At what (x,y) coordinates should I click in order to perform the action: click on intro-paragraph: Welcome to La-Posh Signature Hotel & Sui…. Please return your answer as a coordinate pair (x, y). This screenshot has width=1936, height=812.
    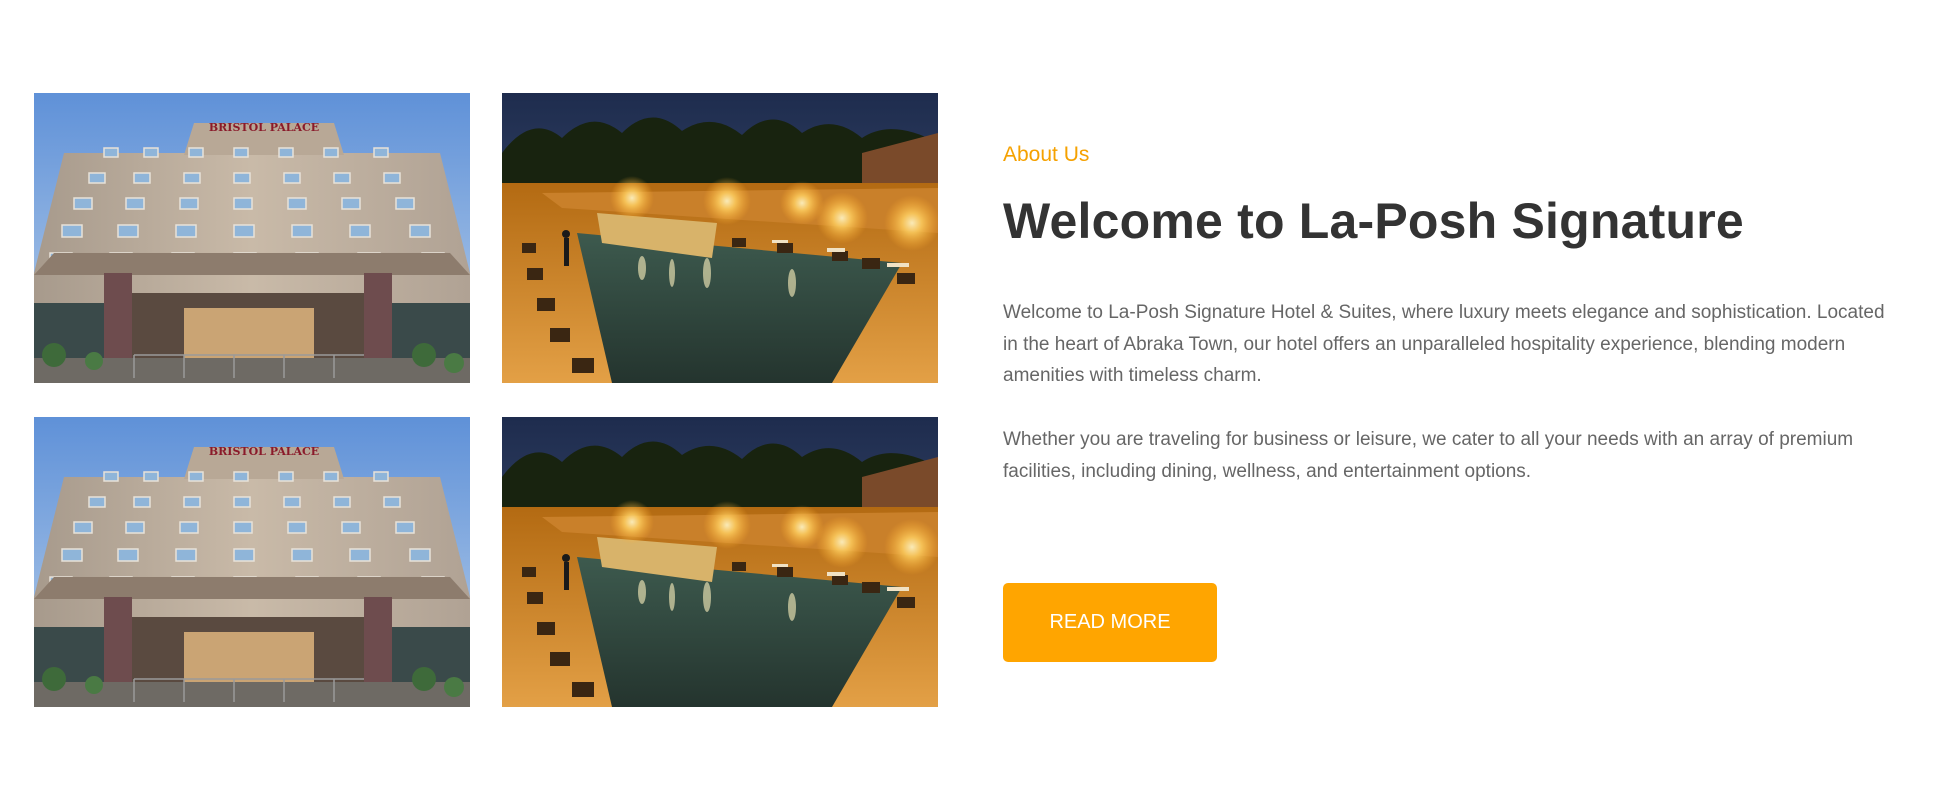
    Looking at the image, I should click on (1444, 344).